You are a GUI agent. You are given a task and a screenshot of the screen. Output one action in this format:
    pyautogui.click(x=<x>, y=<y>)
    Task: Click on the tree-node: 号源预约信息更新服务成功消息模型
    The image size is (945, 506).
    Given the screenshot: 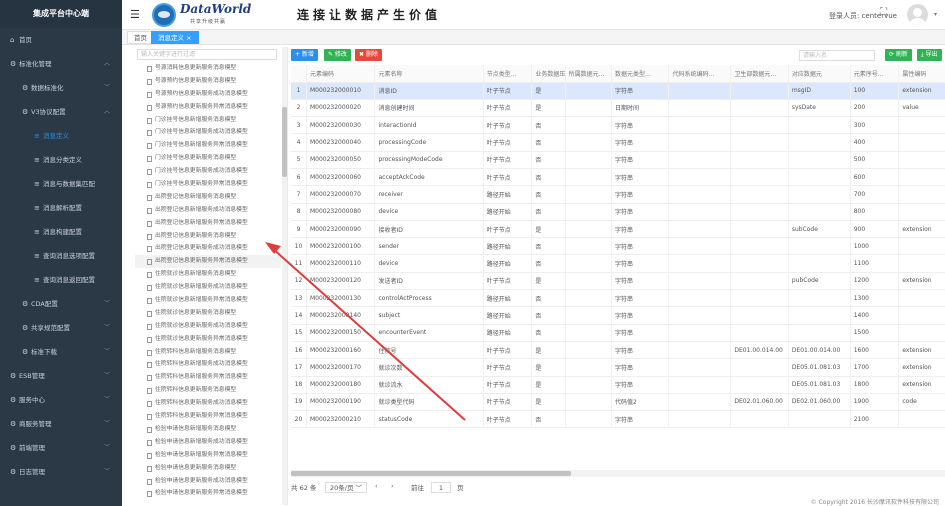 What is the action you would take?
    pyautogui.click(x=208, y=94)
    